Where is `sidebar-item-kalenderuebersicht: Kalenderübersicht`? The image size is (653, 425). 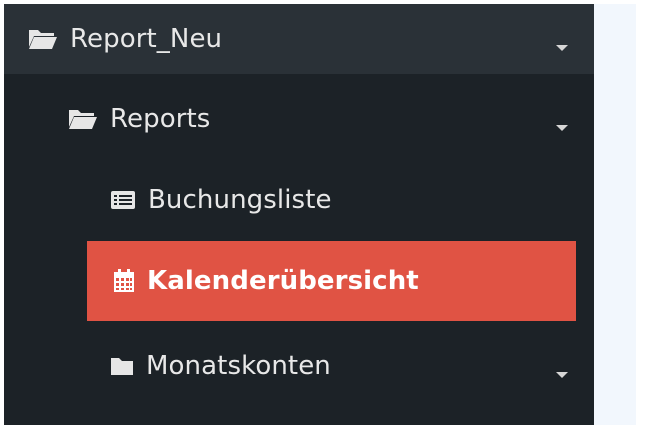 sidebar-item-kalenderuebersicht: Kalenderübersicht is located at coordinates (331, 281).